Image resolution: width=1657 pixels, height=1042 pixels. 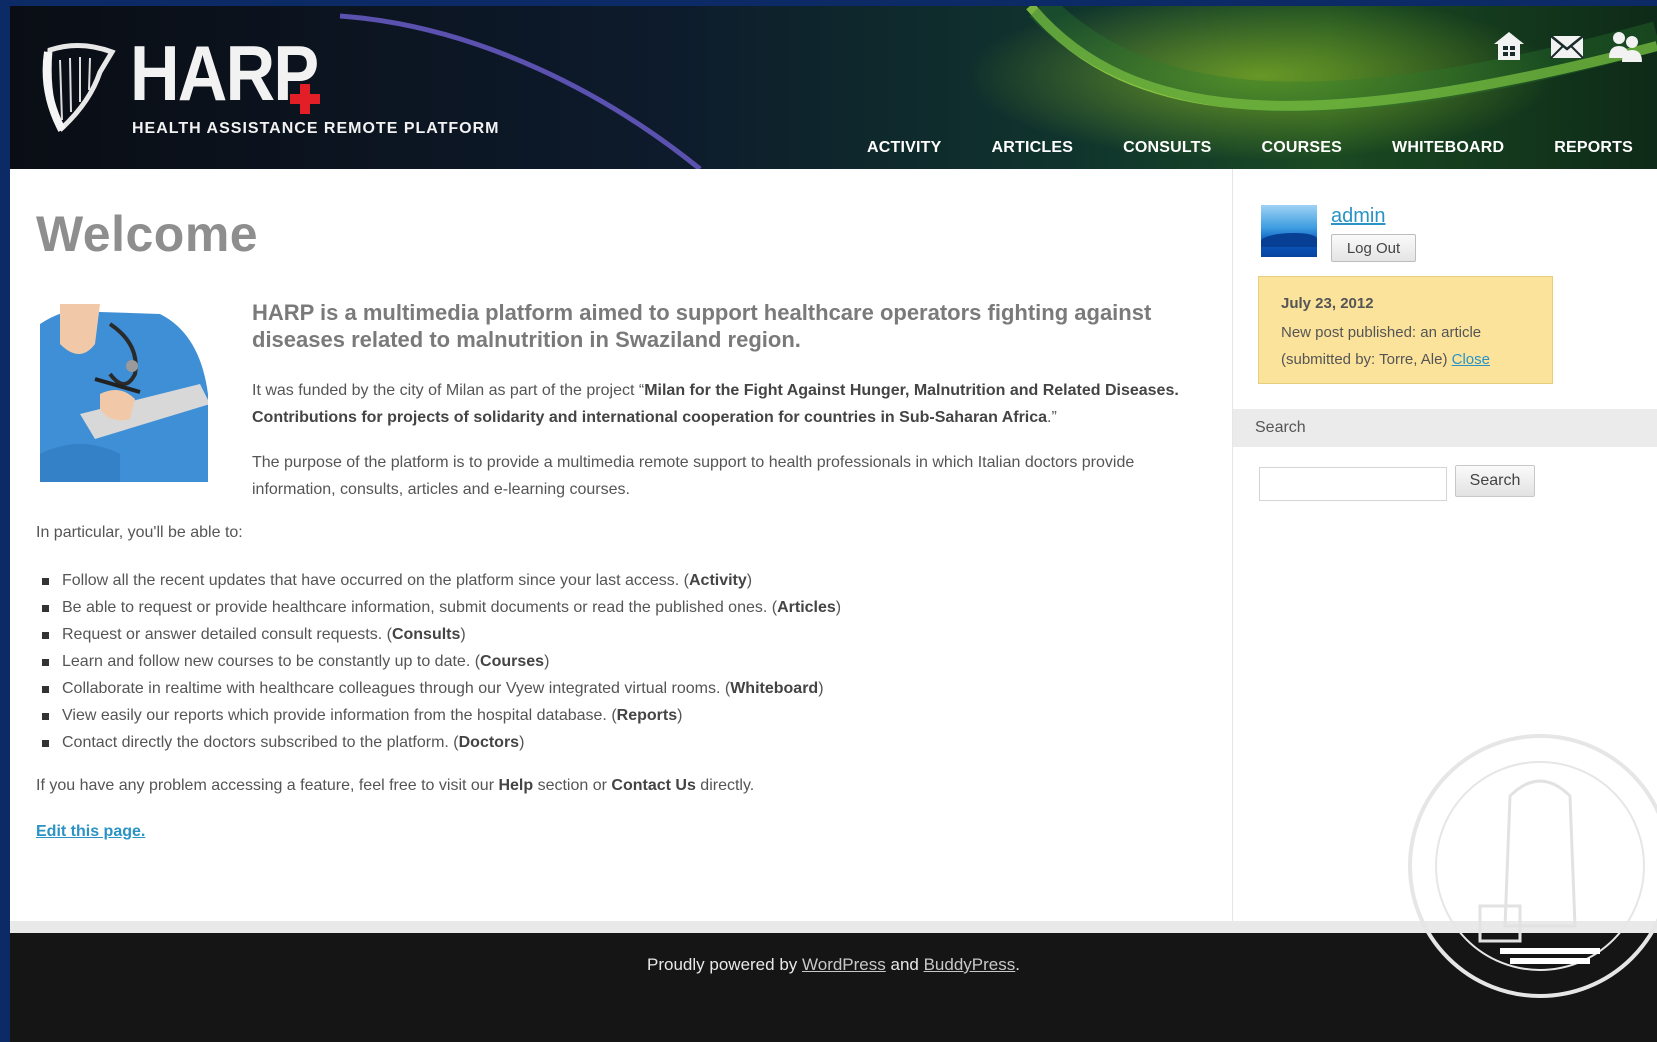 What do you see at coordinates (774, 688) in the screenshot?
I see `feature-name: Whiteboard` at bounding box center [774, 688].